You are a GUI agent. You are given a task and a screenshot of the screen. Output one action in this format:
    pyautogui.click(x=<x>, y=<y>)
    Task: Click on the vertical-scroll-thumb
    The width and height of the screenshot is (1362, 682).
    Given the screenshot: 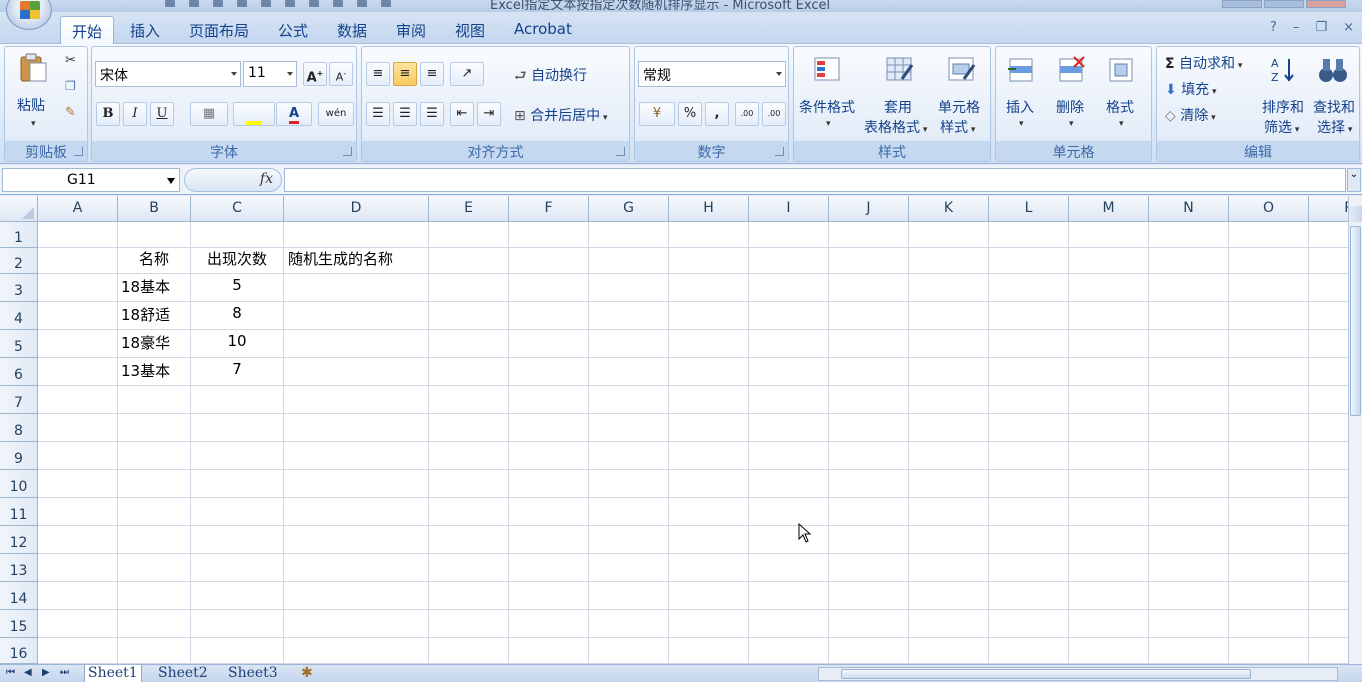 What is the action you would take?
    pyautogui.click(x=1355, y=321)
    